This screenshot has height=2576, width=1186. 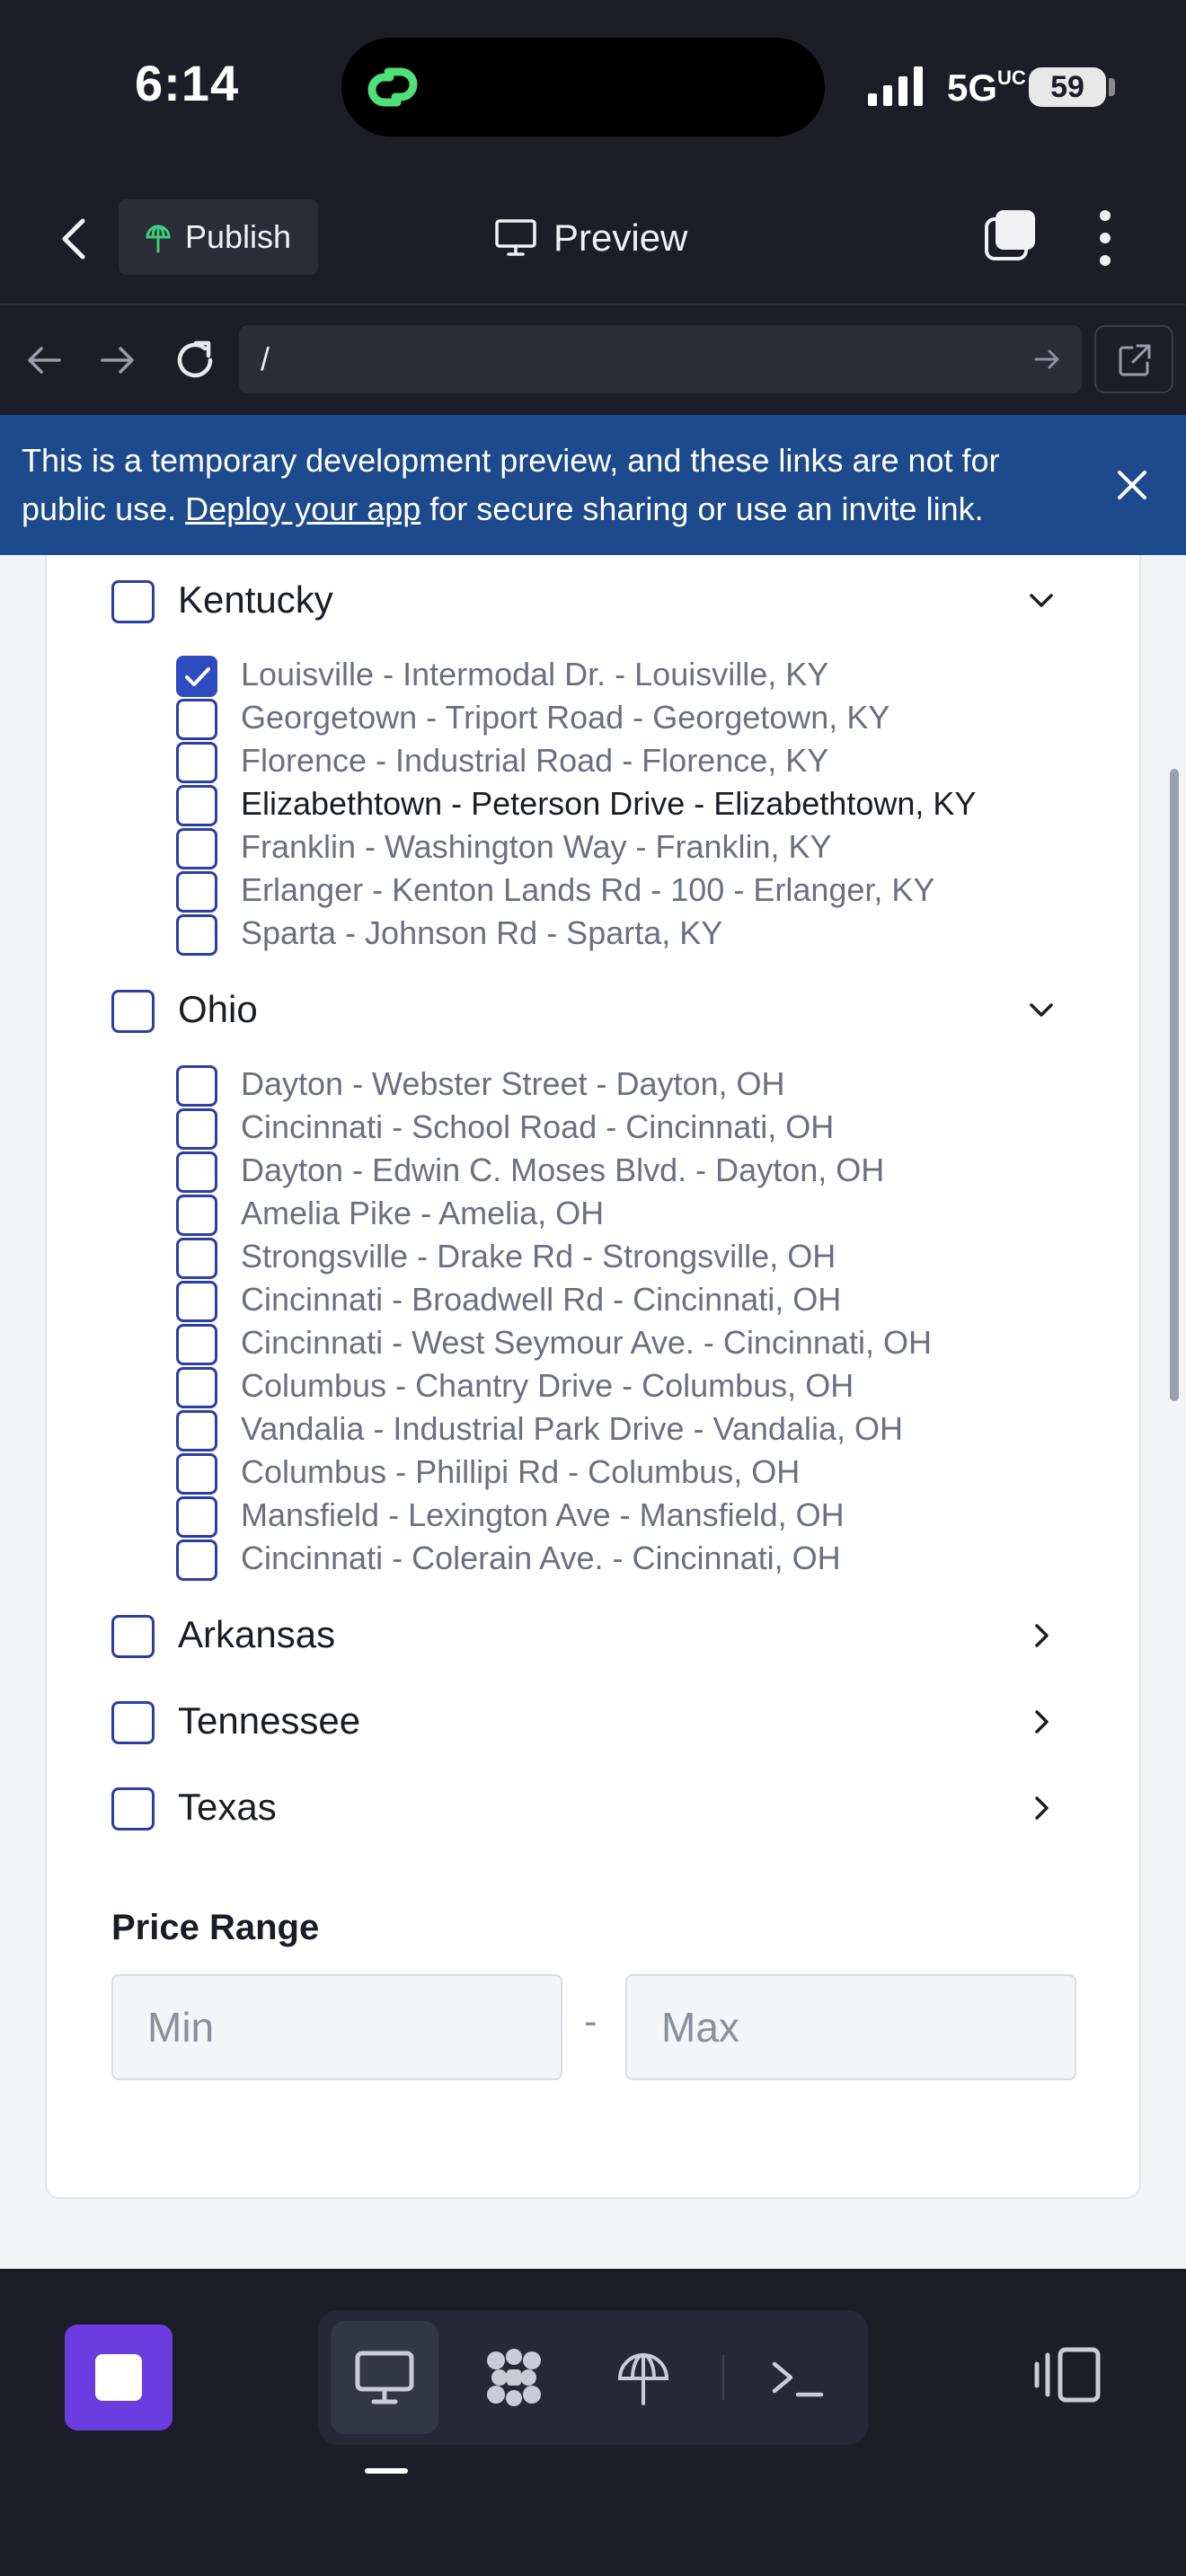 I want to click on state-checkbox-arkansas, so click(x=133, y=1636).